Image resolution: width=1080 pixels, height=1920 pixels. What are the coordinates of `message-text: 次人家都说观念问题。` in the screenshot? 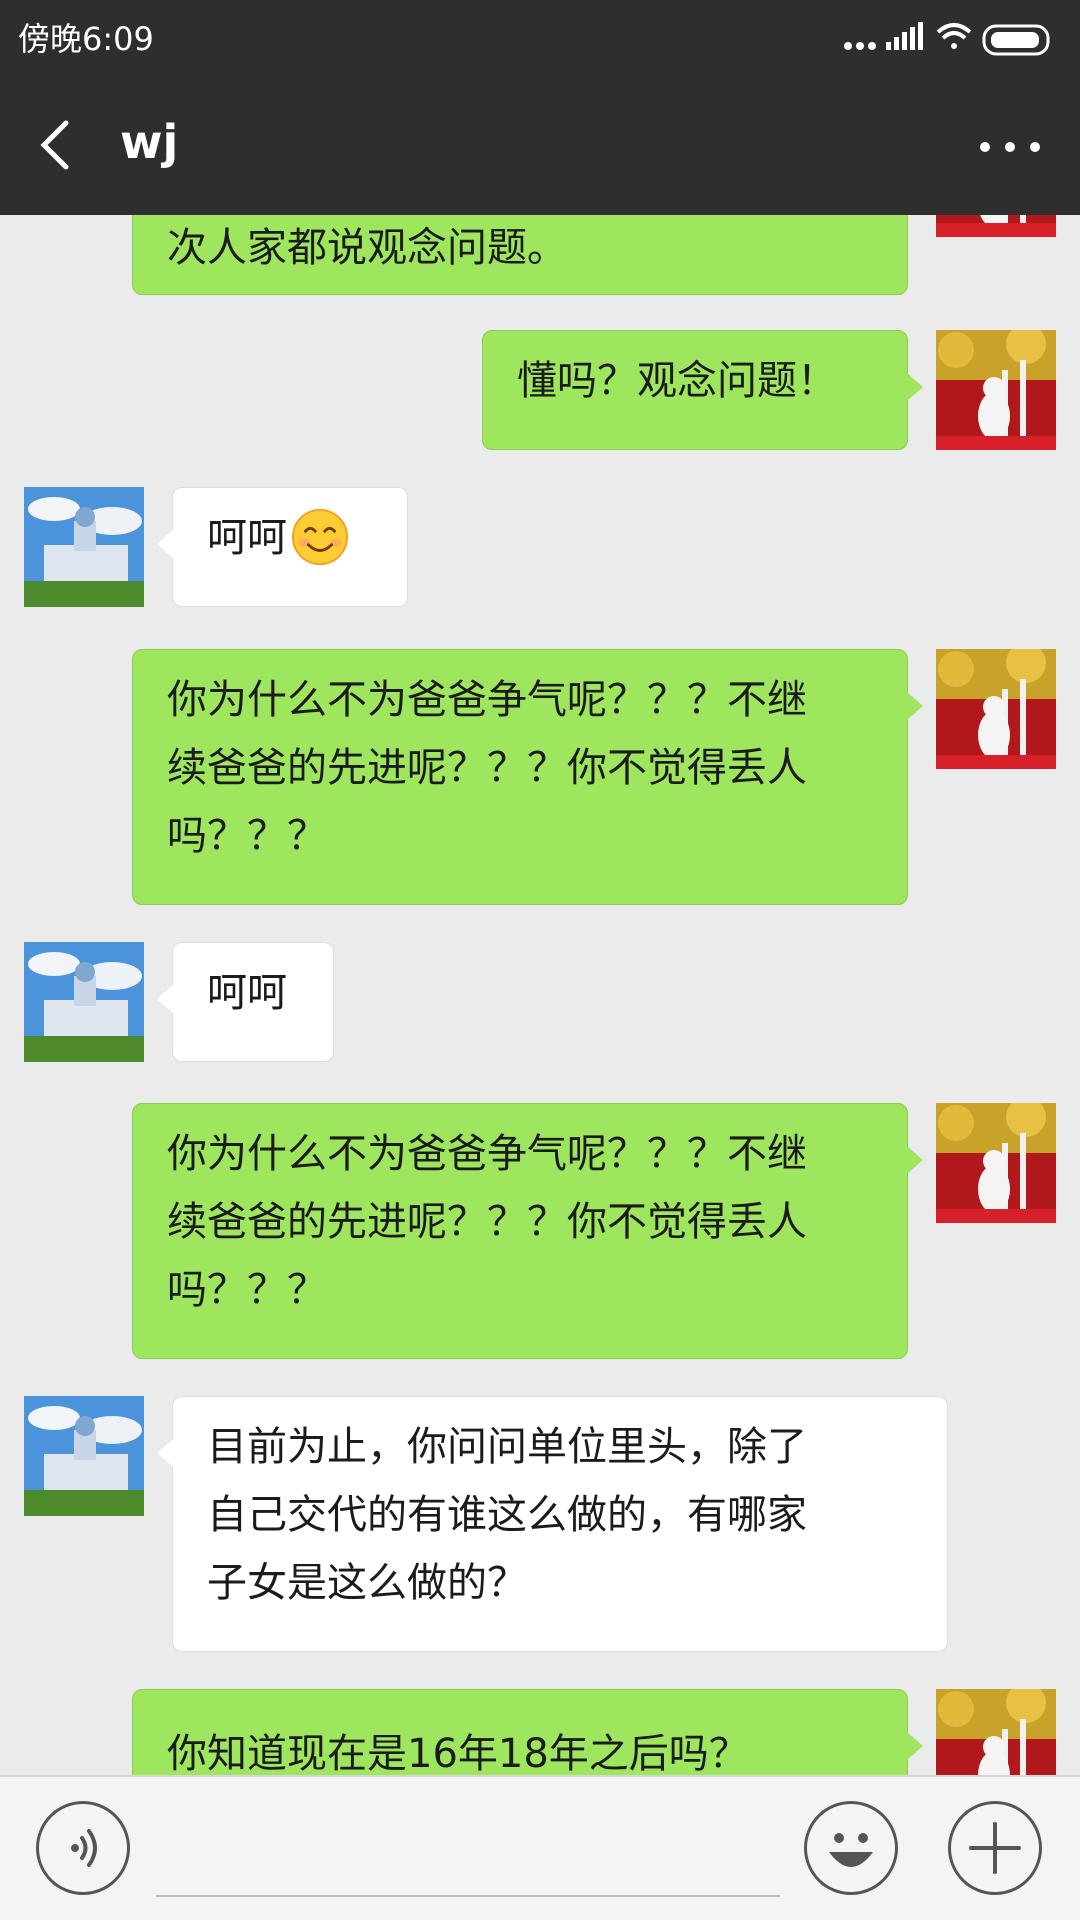 It's located at (367, 248).